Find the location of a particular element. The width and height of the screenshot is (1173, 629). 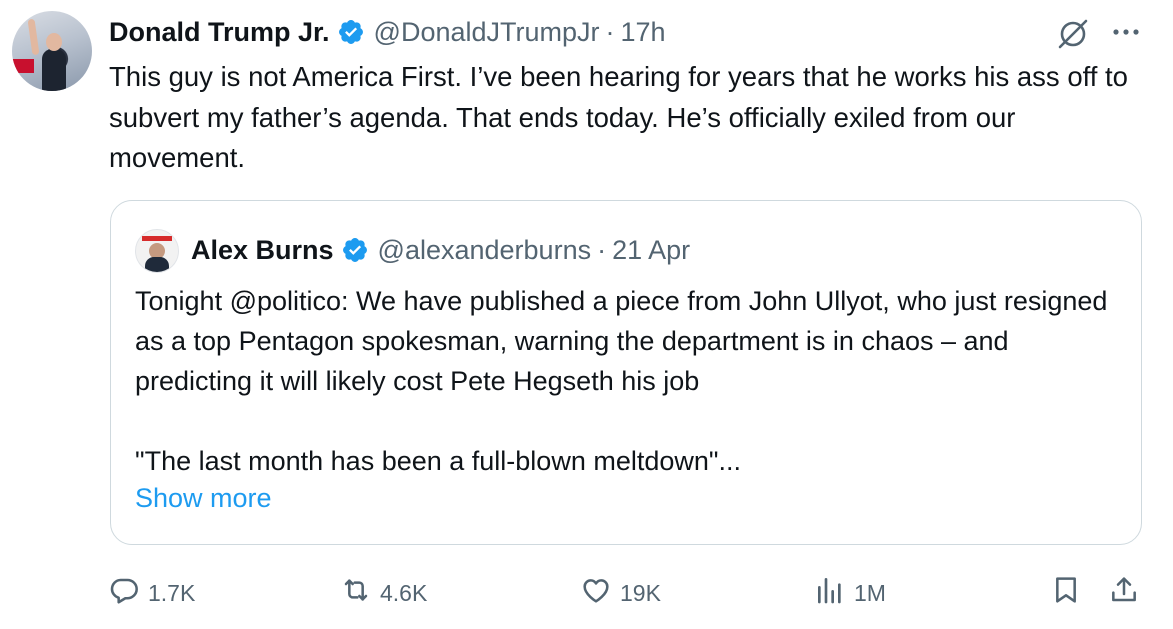

reply-count: 1.7K is located at coordinates (172, 592).